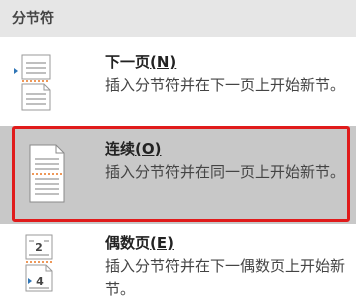 The image size is (356, 307). Describe the element at coordinates (40, 281) in the screenshot. I see `even-page-number-4: 4` at that location.